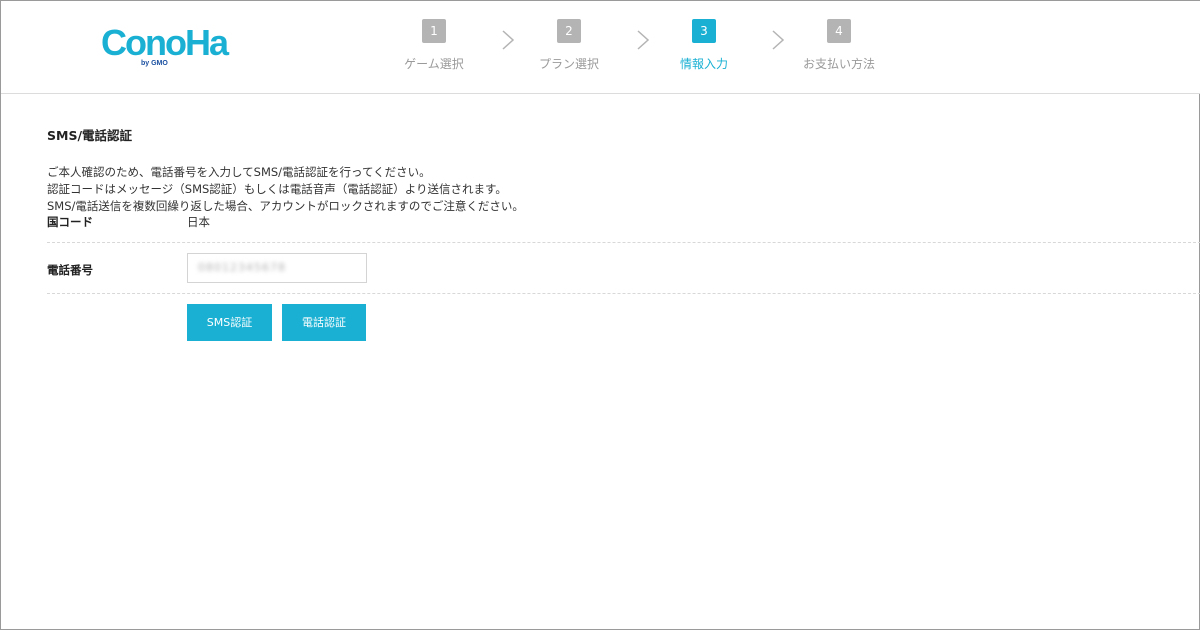 The width and height of the screenshot is (1200, 630). What do you see at coordinates (838, 64) in the screenshot?
I see `step-label: お支払い方法` at bounding box center [838, 64].